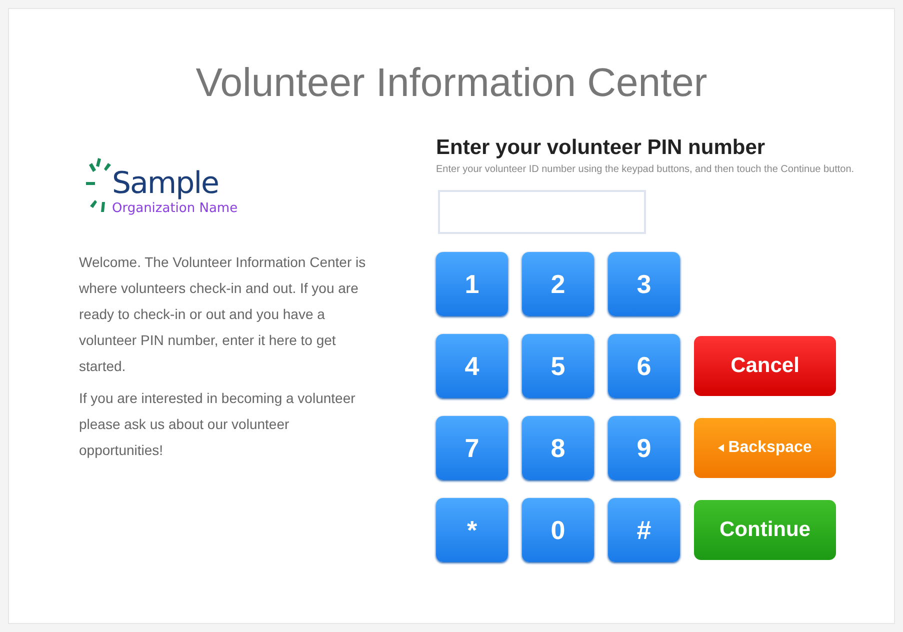  Describe the element at coordinates (644, 366) in the screenshot. I see `keypad-key: 6` at that location.